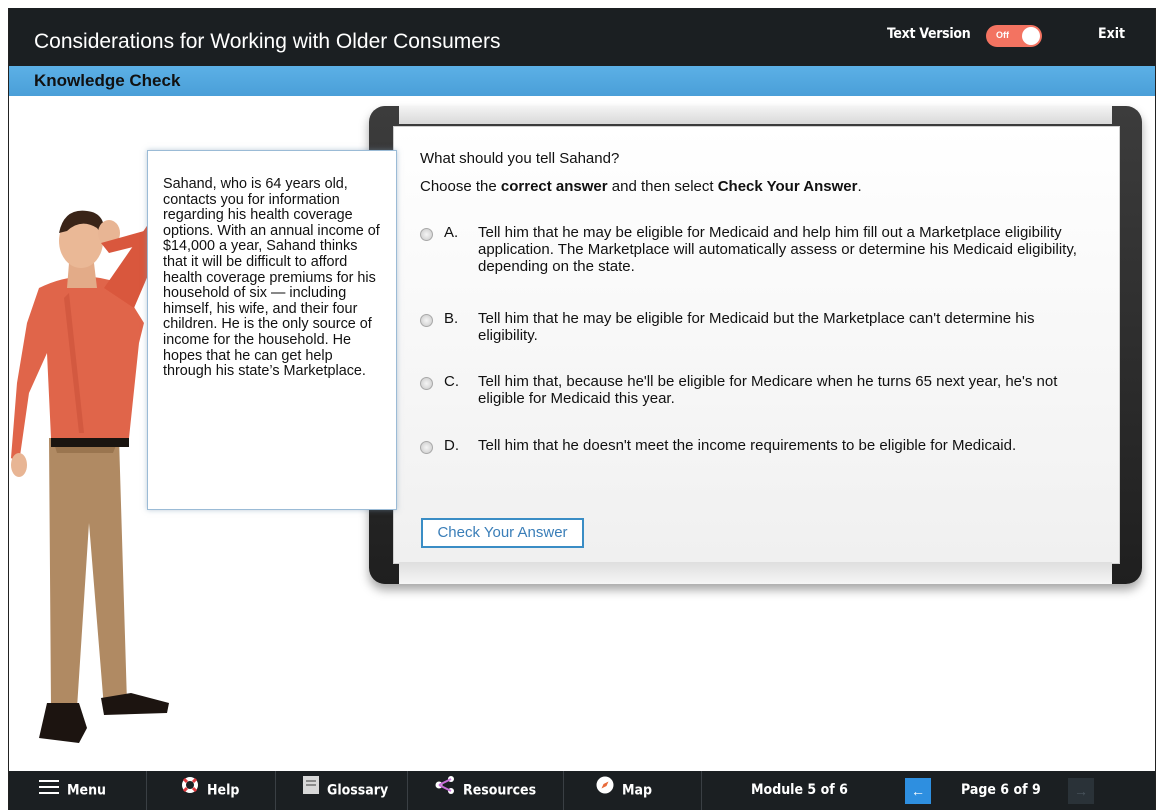  Describe the element at coordinates (87, 790) in the screenshot. I see `menu-label: Menu` at that location.